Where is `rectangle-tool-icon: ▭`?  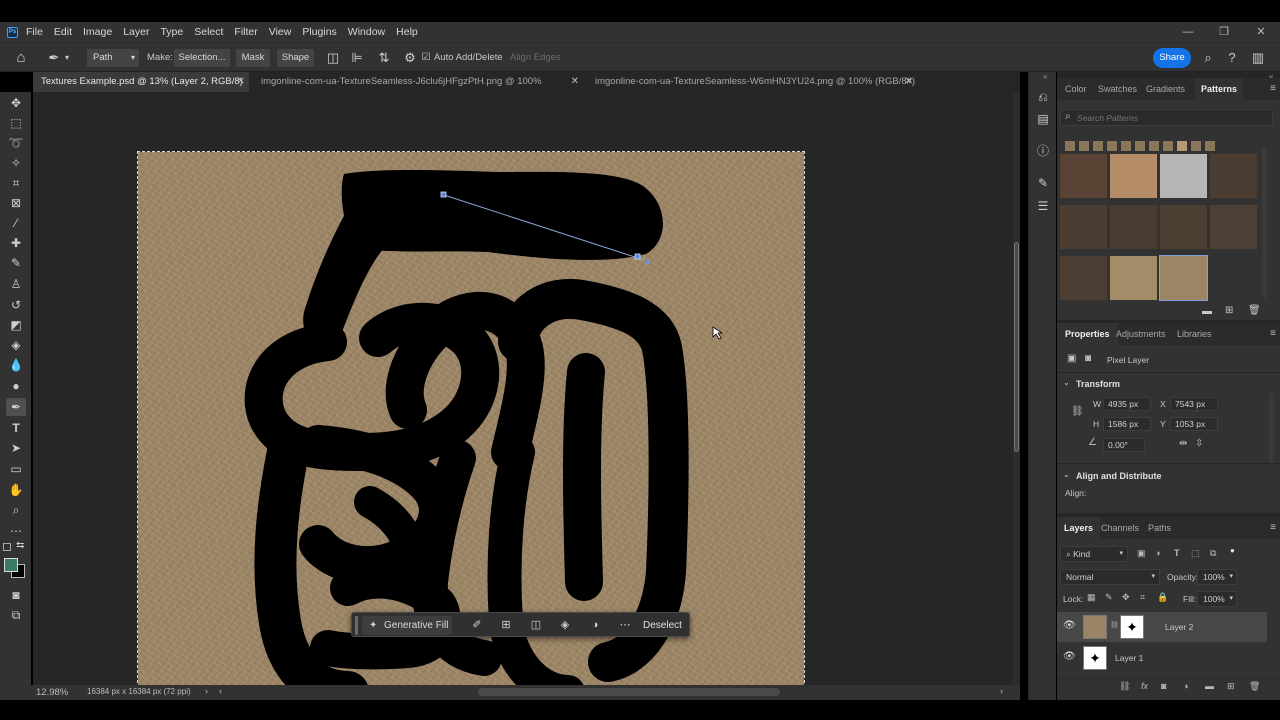 rectangle-tool-icon: ▭ is located at coordinates (16, 469).